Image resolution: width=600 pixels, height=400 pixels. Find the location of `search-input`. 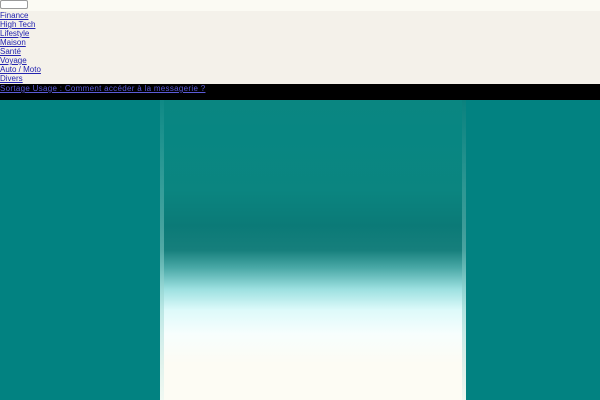

search-input is located at coordinates (14, 4).